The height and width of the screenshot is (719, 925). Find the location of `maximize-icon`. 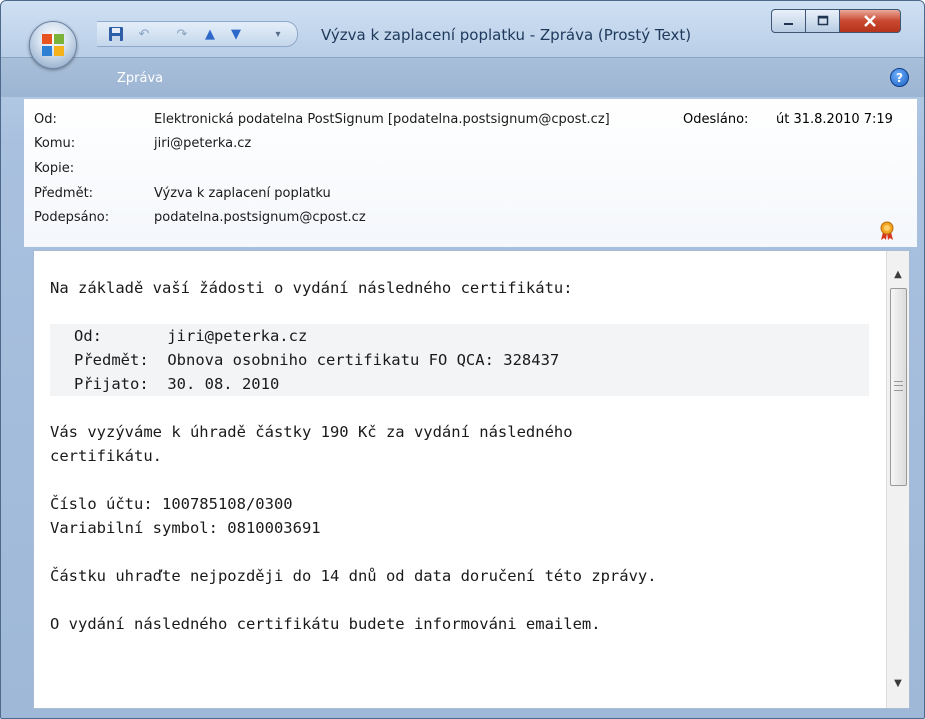

maximize-icon is located at coordinates (822, 20).